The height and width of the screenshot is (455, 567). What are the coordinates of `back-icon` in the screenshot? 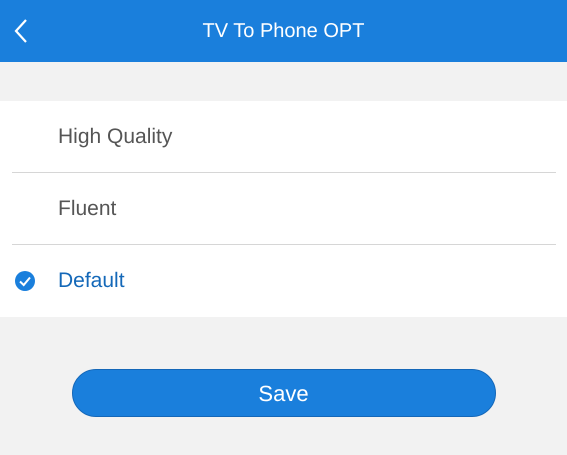 It's located at (21, 31).